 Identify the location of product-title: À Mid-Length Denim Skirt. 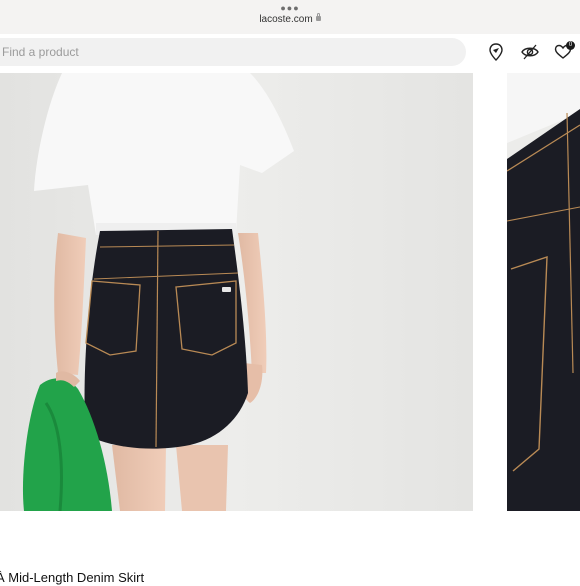
(72, 577).